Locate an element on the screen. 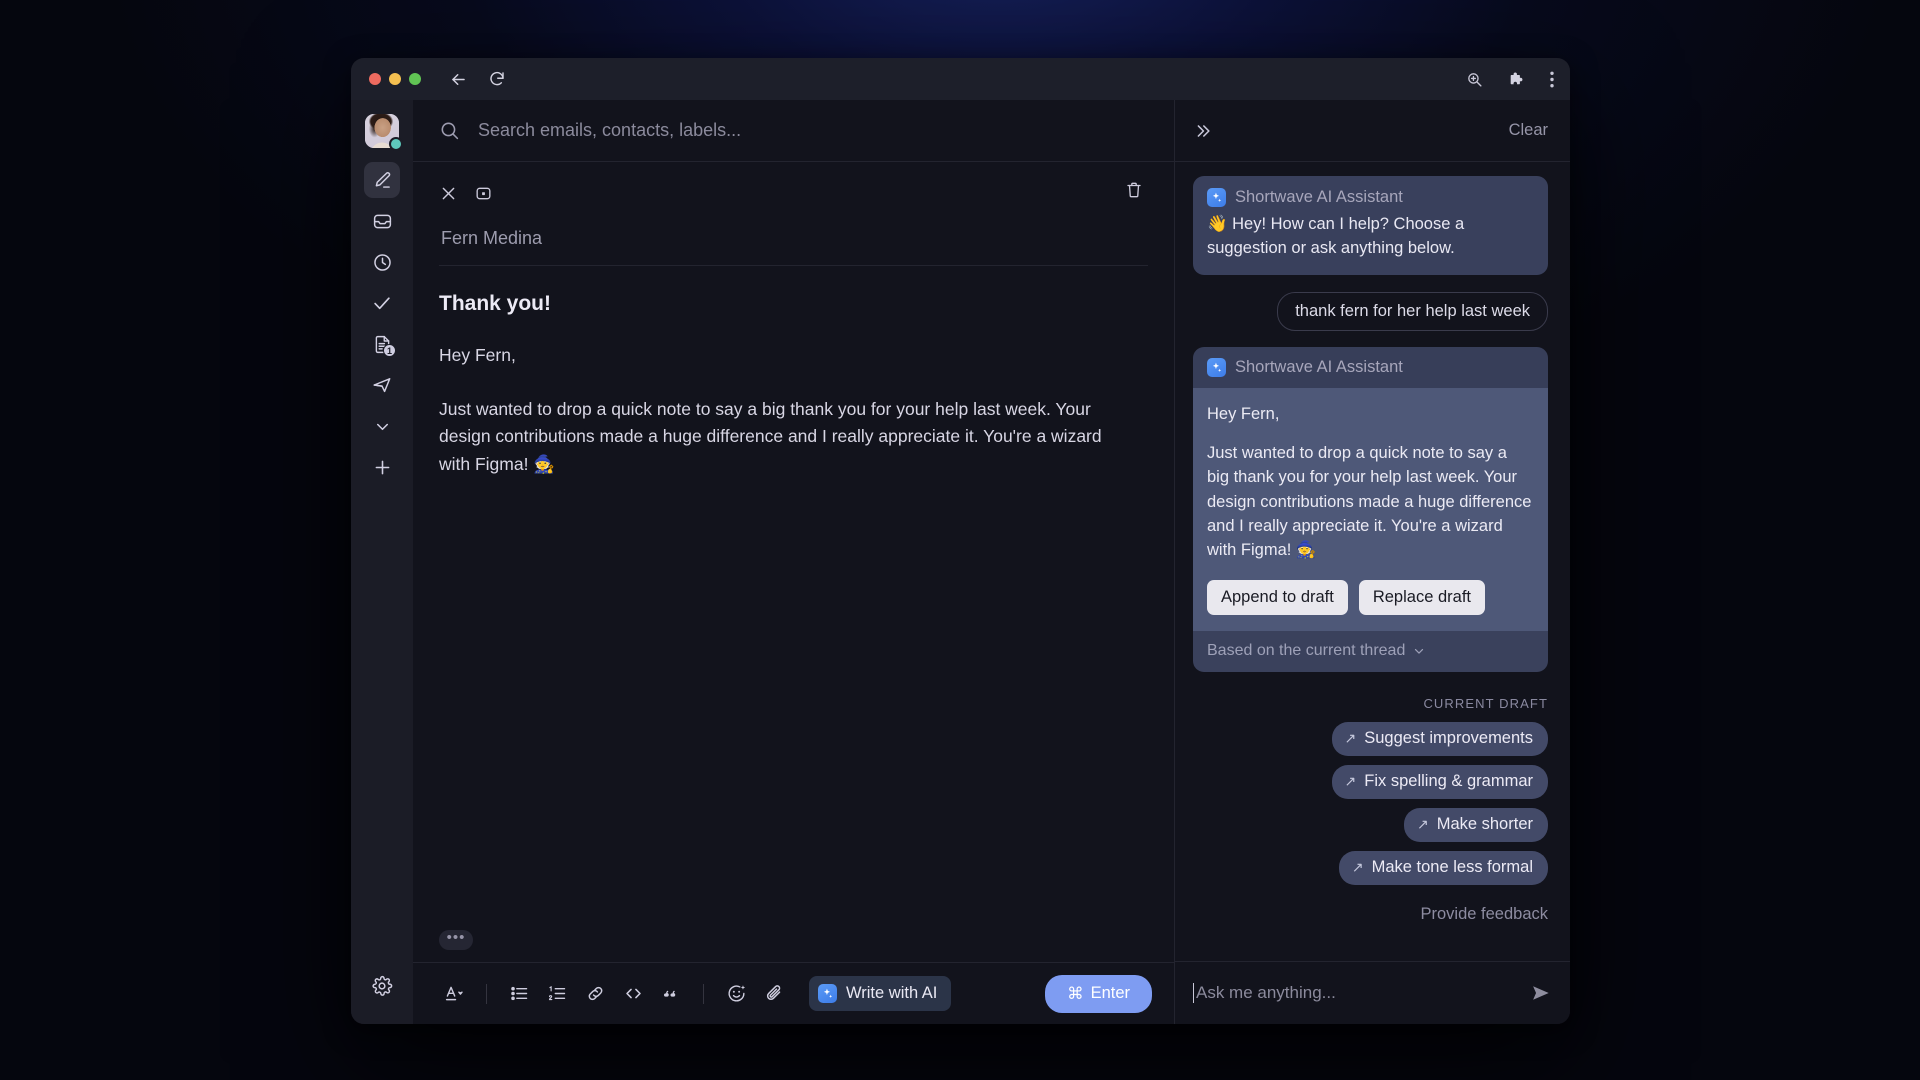 Image resolution: width=1920 pixels, height=1080 pixels. plus-icon is located at coordinates (382, 467).